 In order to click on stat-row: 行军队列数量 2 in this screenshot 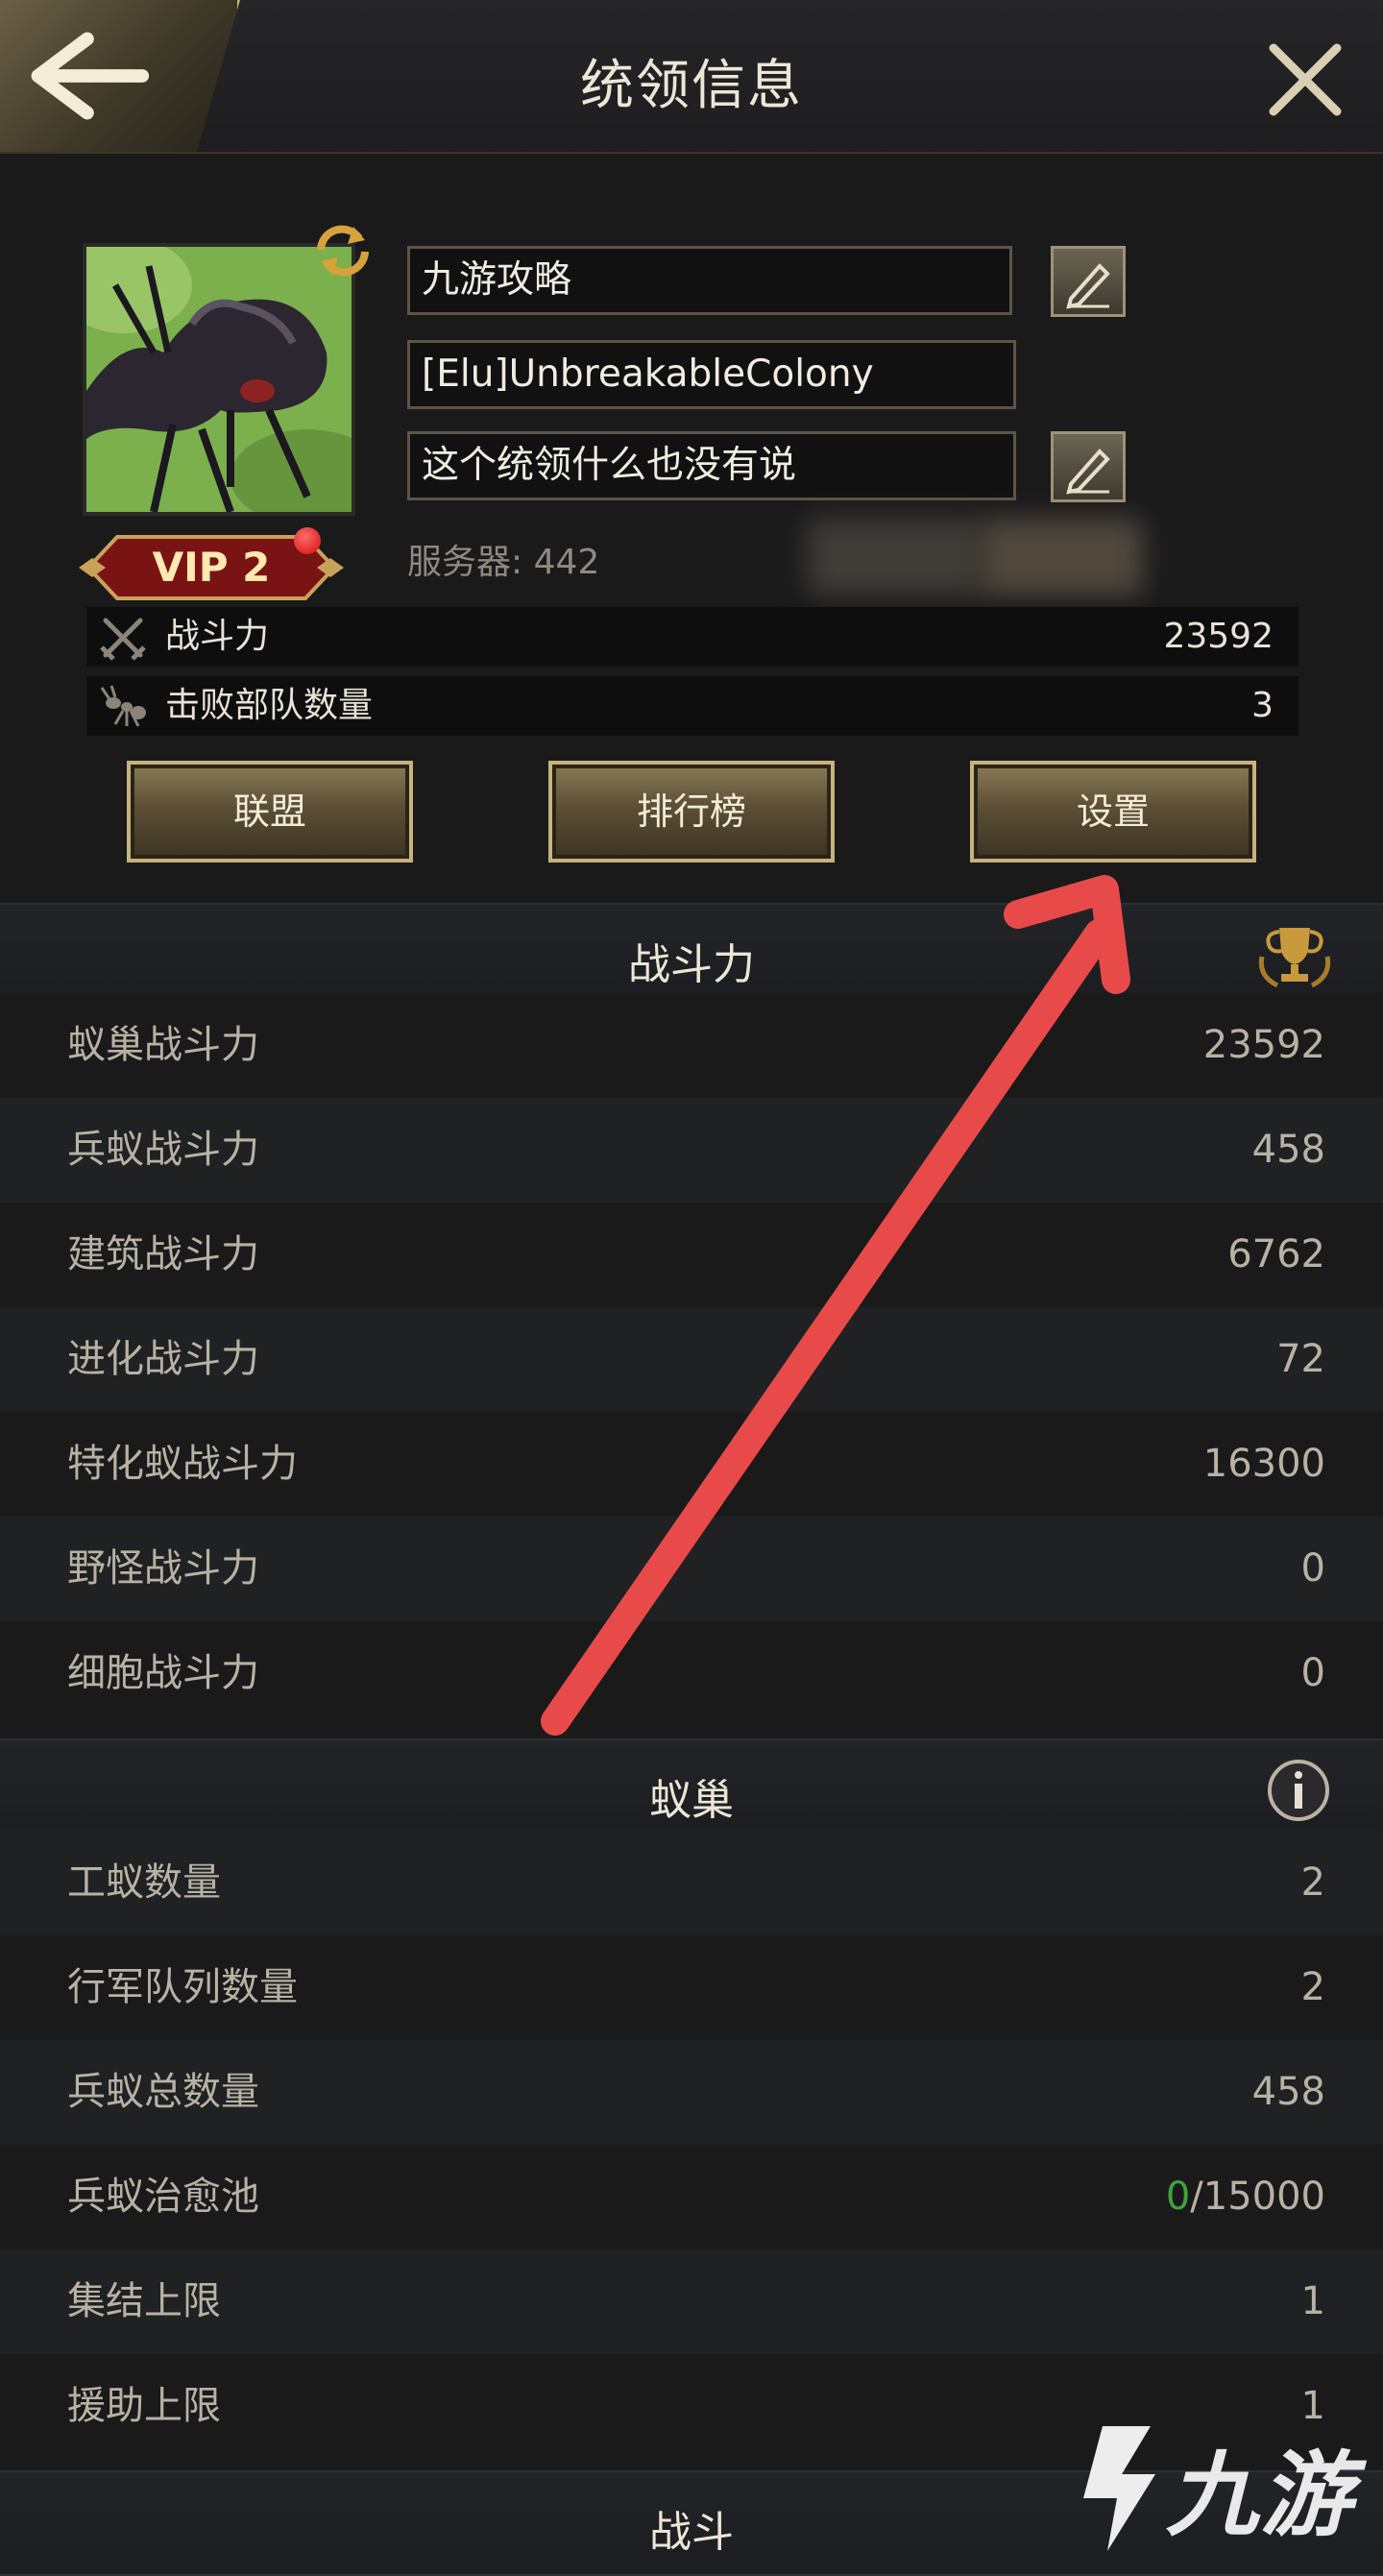, I will do `click(691, 1988)`.